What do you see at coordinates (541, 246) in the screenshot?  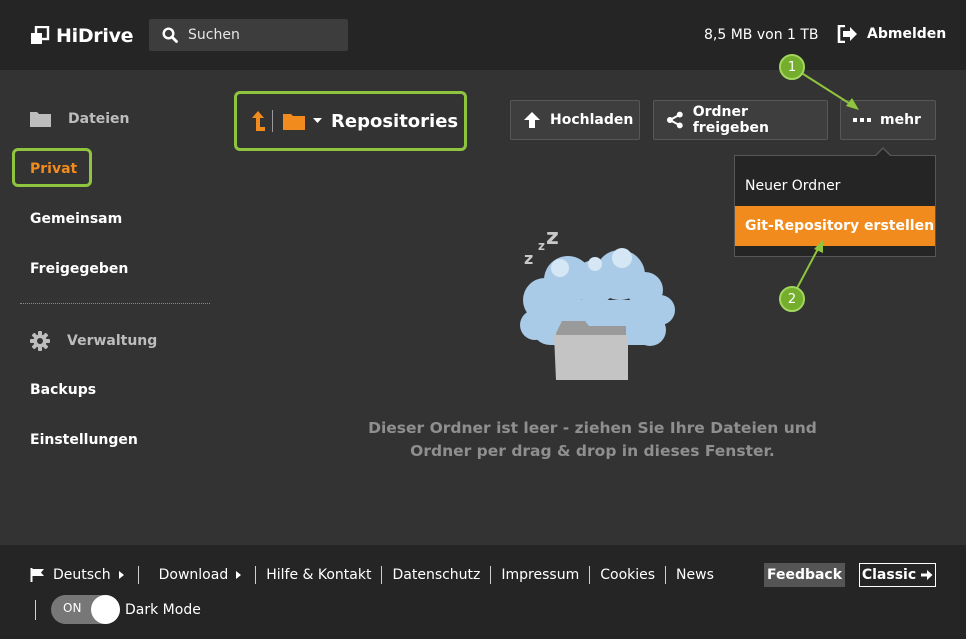 I see `sleep-z-tiny: z` at bounding box center [541, 246].